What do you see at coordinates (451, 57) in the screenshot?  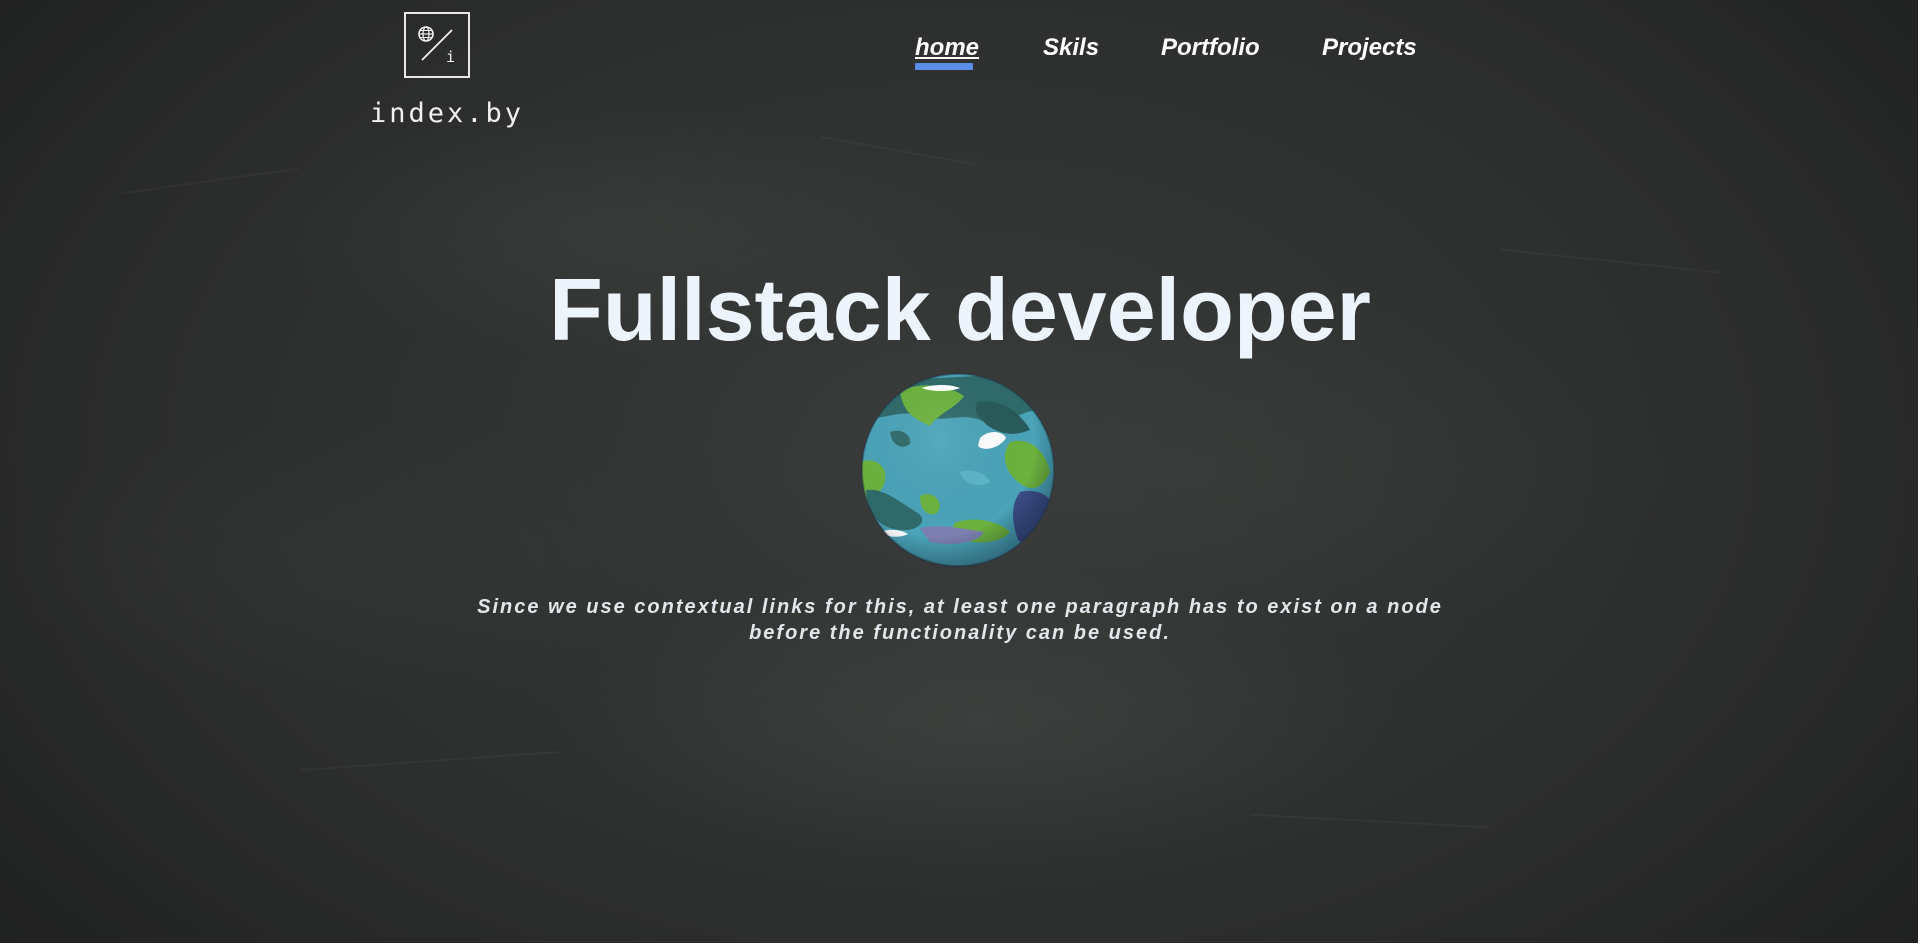 I see `logo-letter: i` at bounding box center [451, 57].